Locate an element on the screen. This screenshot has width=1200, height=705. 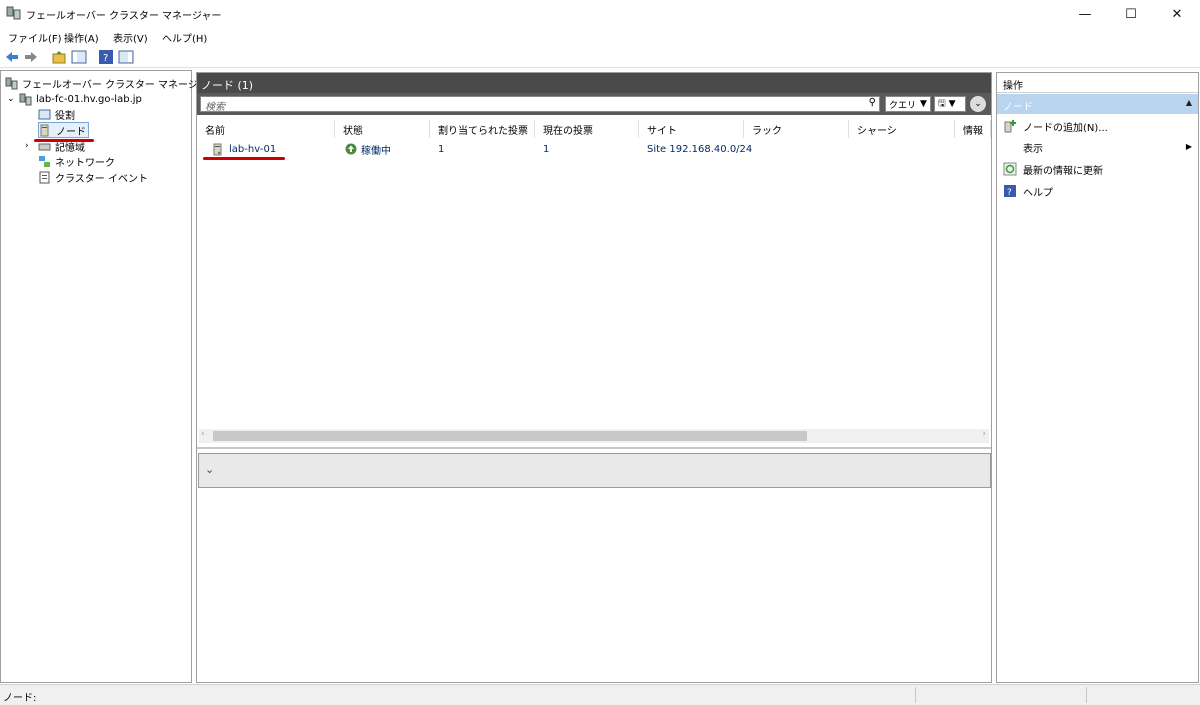
menu-view: 表示(V) is located at coordinates (130, 37).